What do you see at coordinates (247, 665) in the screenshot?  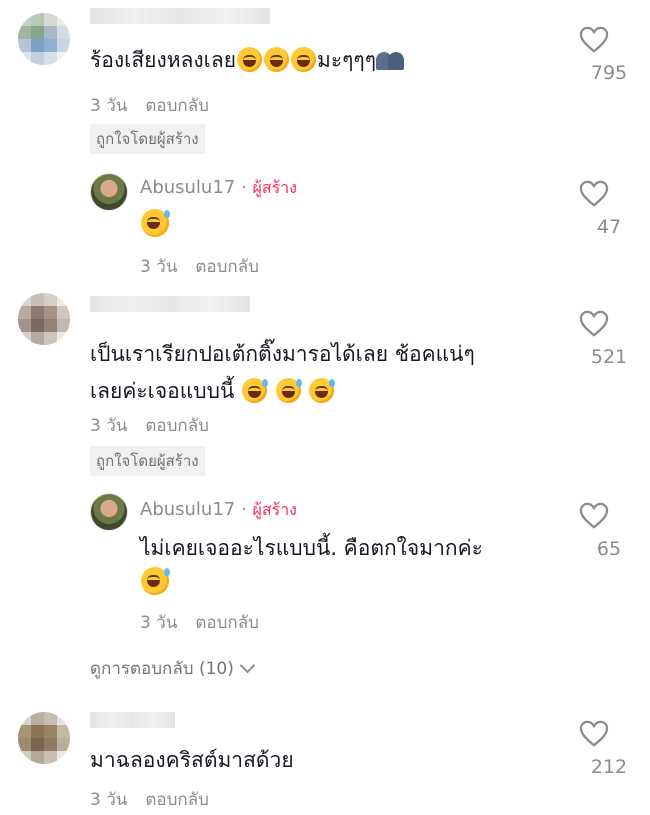 I see `chevron-down-icon` at bounding box center [247, 665].